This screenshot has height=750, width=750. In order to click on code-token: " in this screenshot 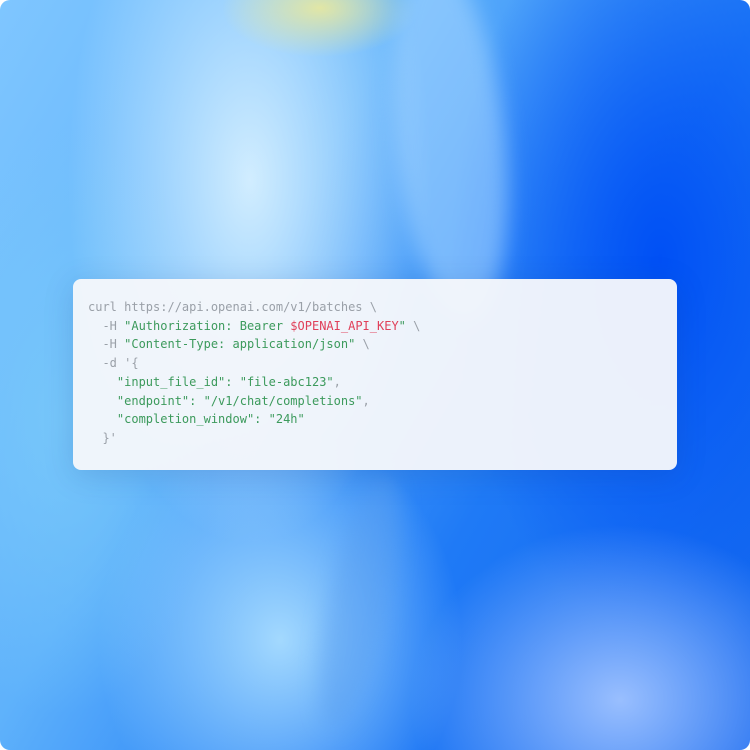, I will do `click(402, 325)`.